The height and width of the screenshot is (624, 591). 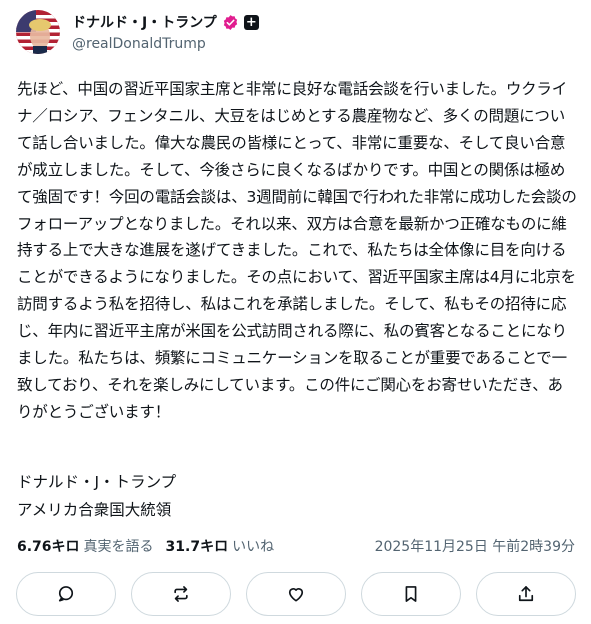 I want to click on repost-button, so click(x=181, y=594).